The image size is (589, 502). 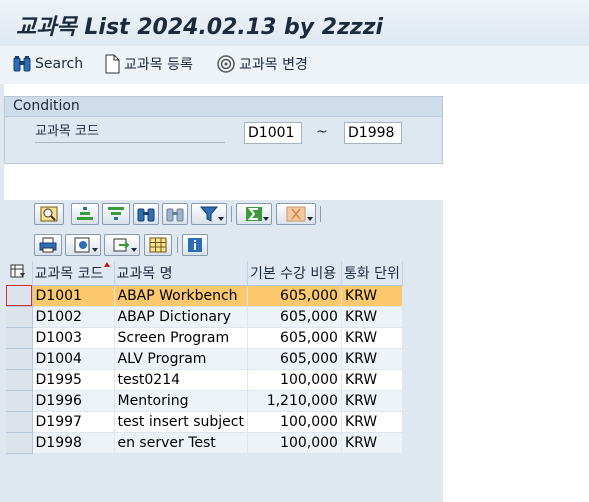 I want to click on cell-base-cost: 1,210,000, so click(x=294, y=401).